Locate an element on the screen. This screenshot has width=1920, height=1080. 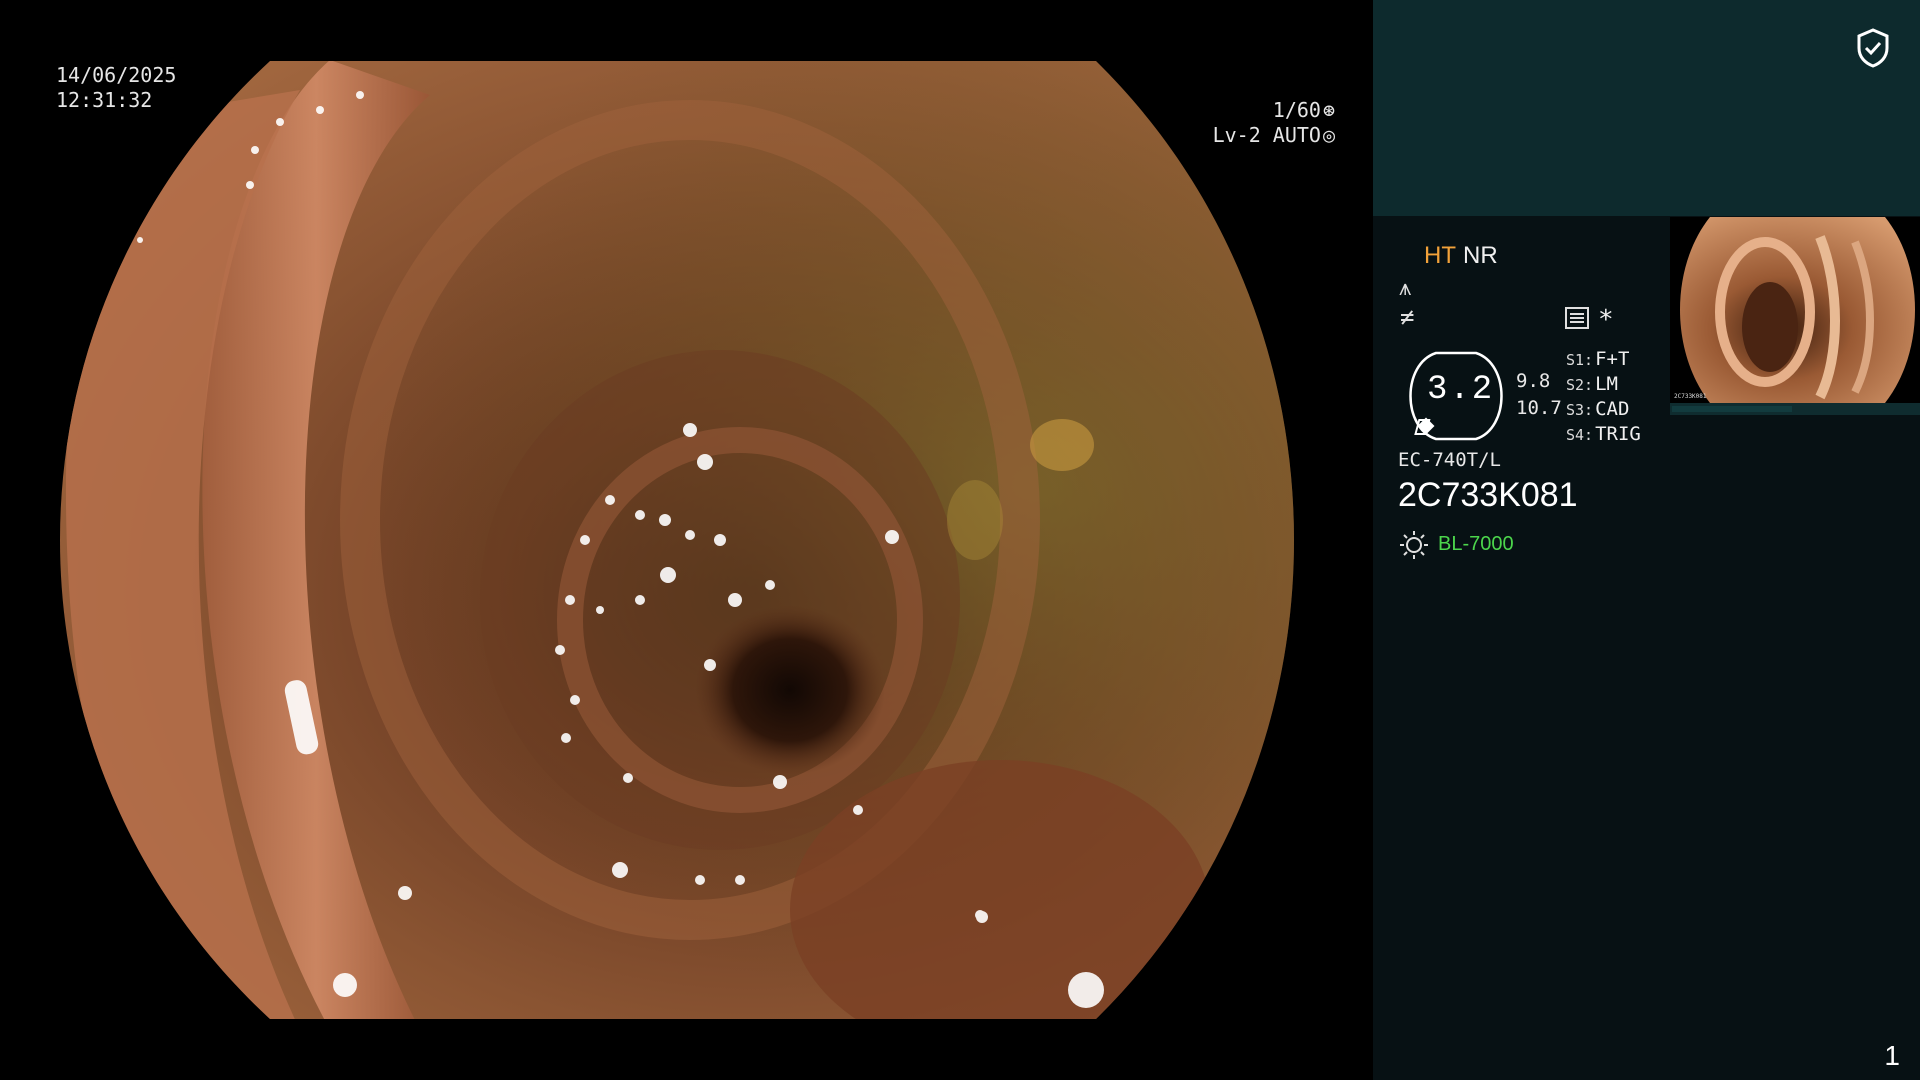
date-label: 14/06/2025 is located at coordinates (116, 75).